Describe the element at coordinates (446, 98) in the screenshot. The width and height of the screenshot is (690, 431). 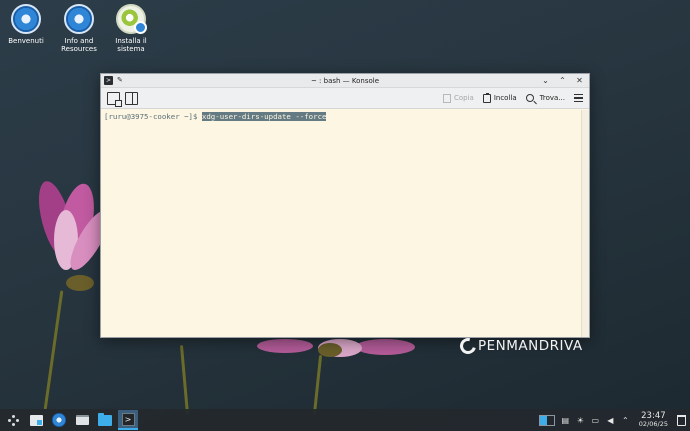
I see `copy-icon` at that location.